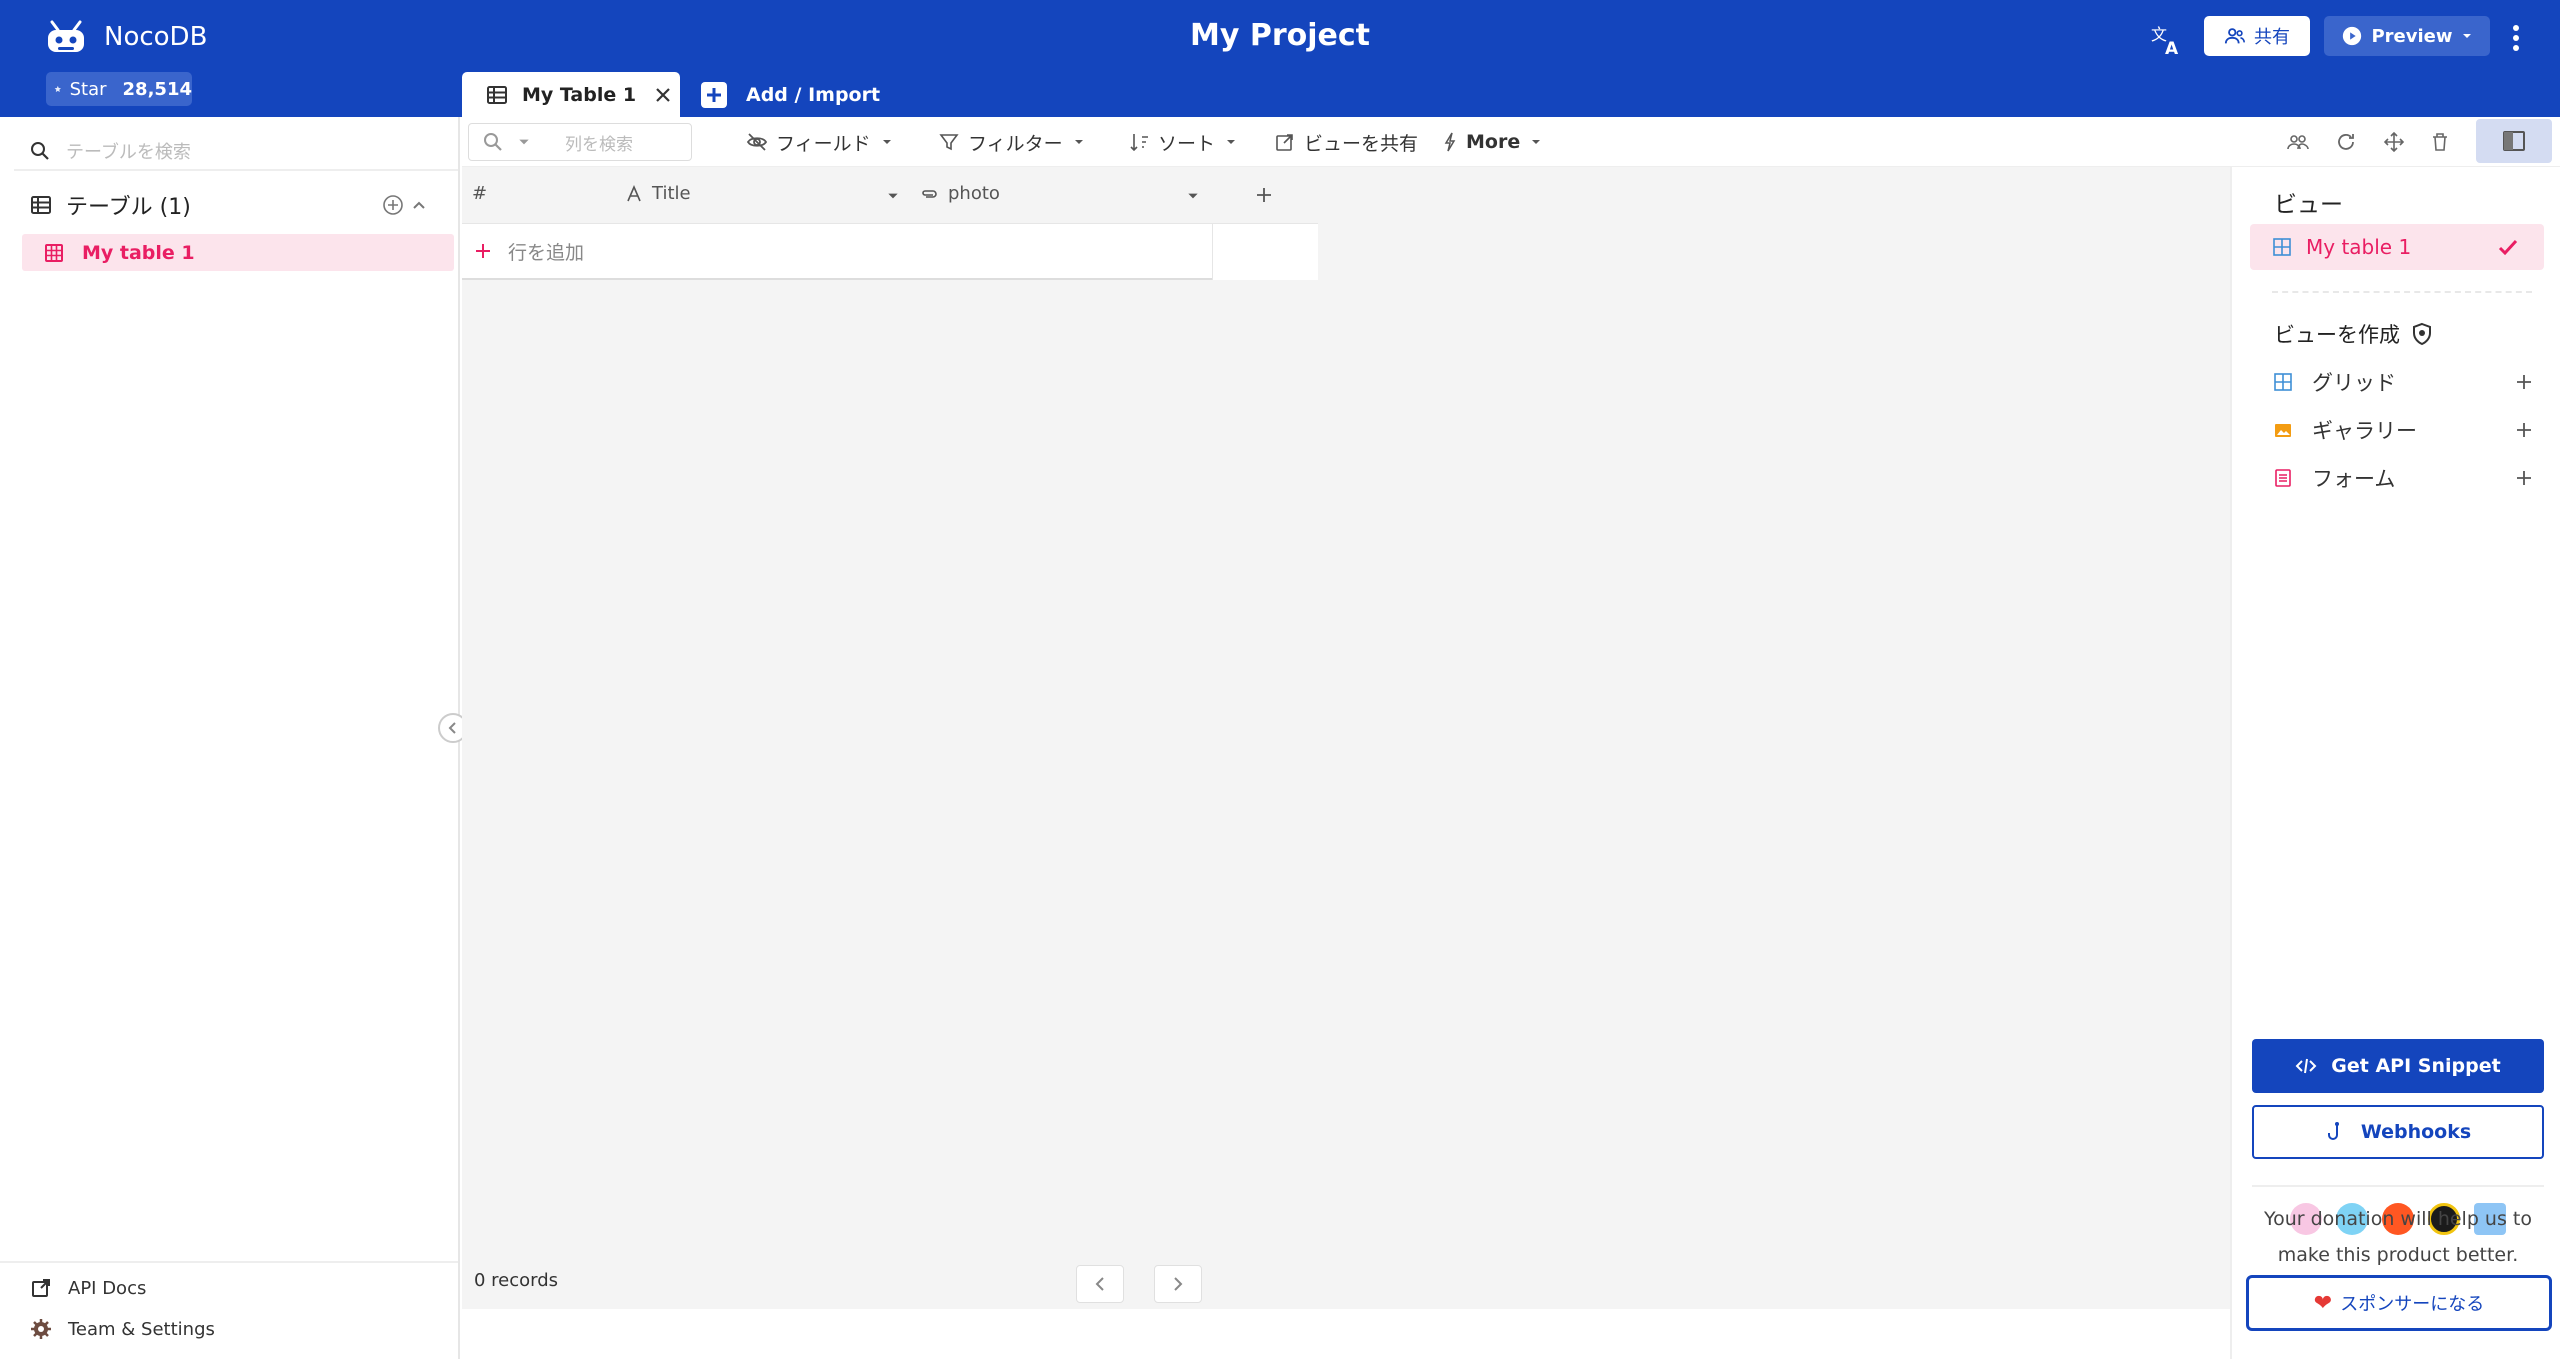 Image resolution: width=2560 pixels, height=1359 pixels. I want to click on fields-button: フィールド, so click(819, 142).